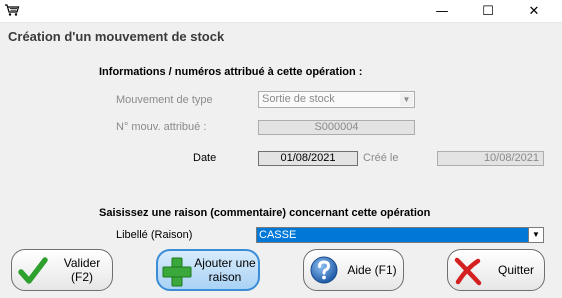 The width and height of the screenshot is (562, 298). What do you see at coordinates (225, 270) in the screenshot?
I see `add-reason-label: Ajouter une raison` at bounding box center [225, 270].